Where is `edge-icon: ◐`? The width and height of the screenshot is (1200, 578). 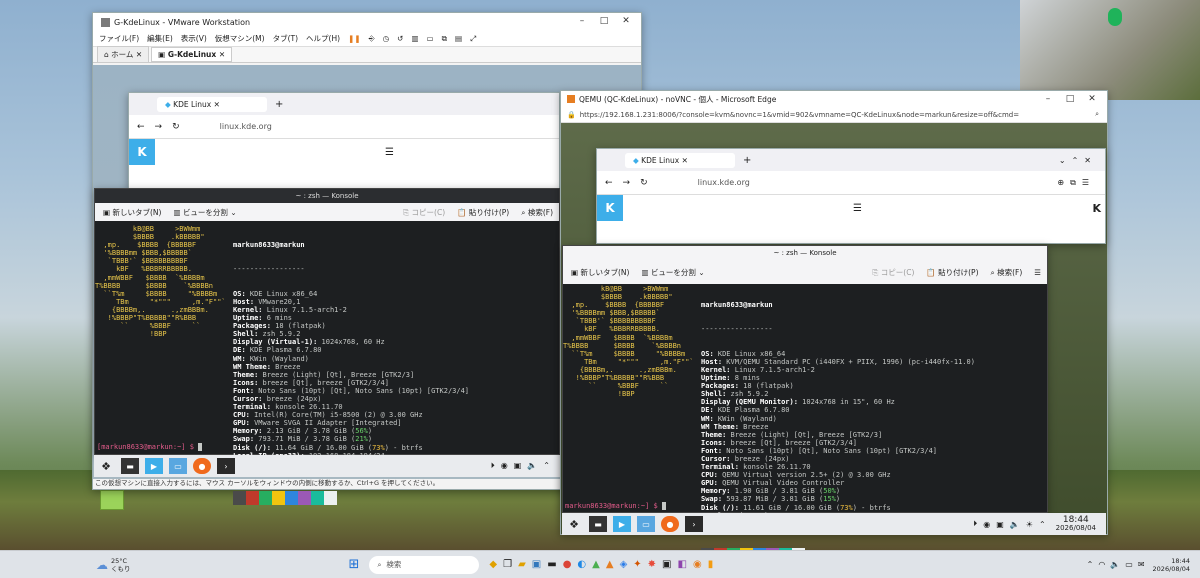
edge-icon: ◐ is located at coordinates (581, 564).